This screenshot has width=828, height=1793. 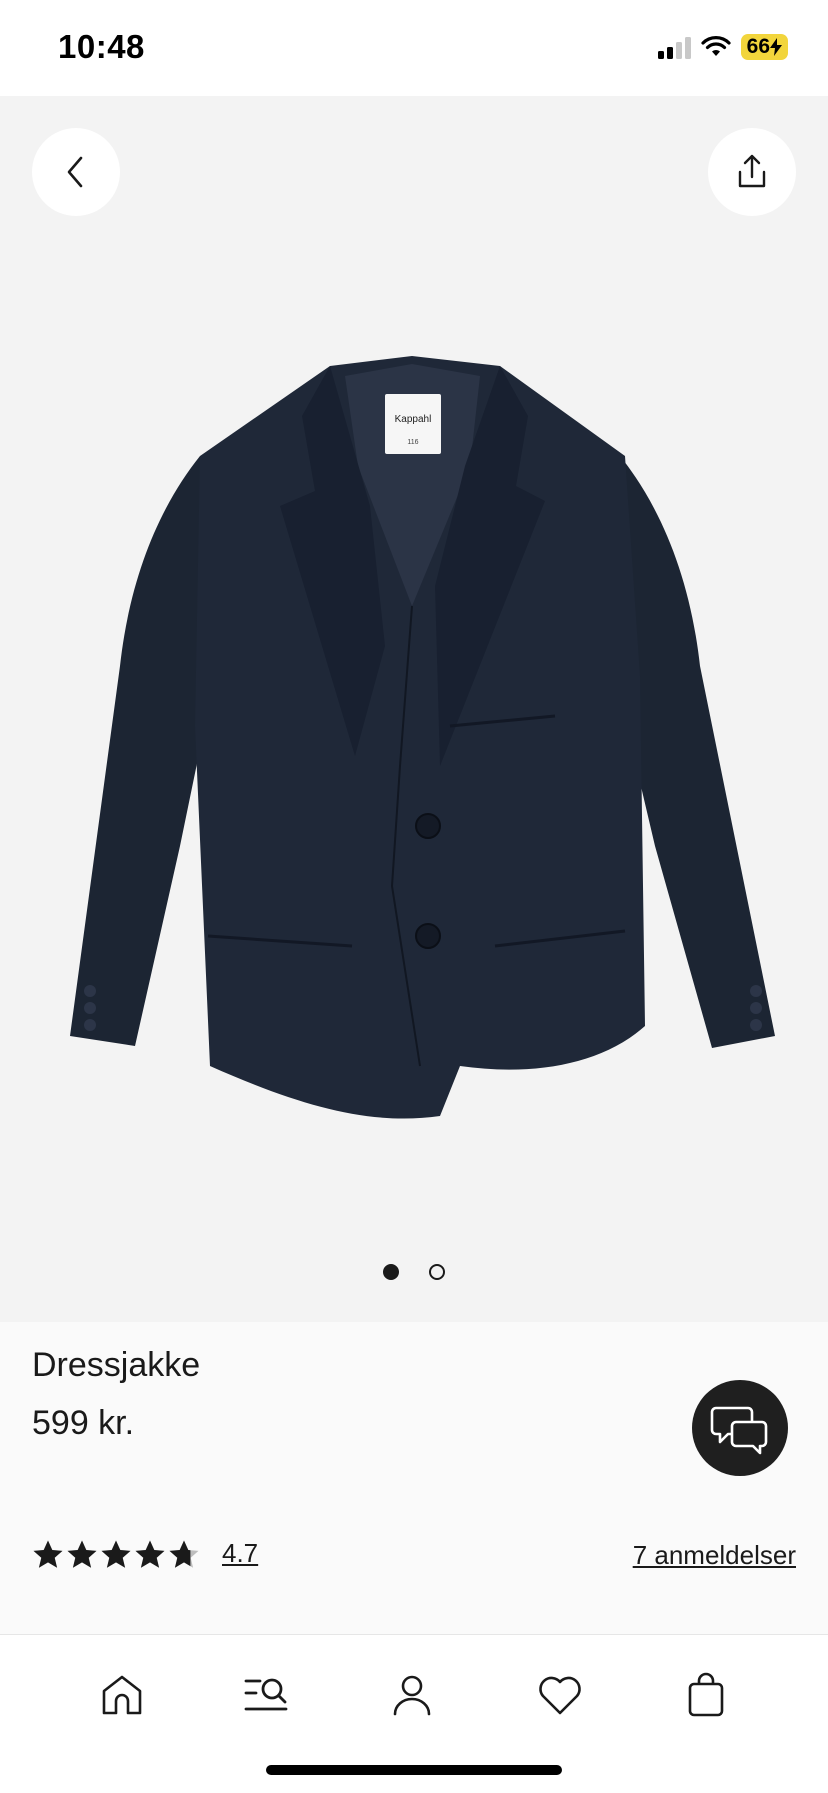 I want to click on bag-icon, so click(x=706, y=1694).